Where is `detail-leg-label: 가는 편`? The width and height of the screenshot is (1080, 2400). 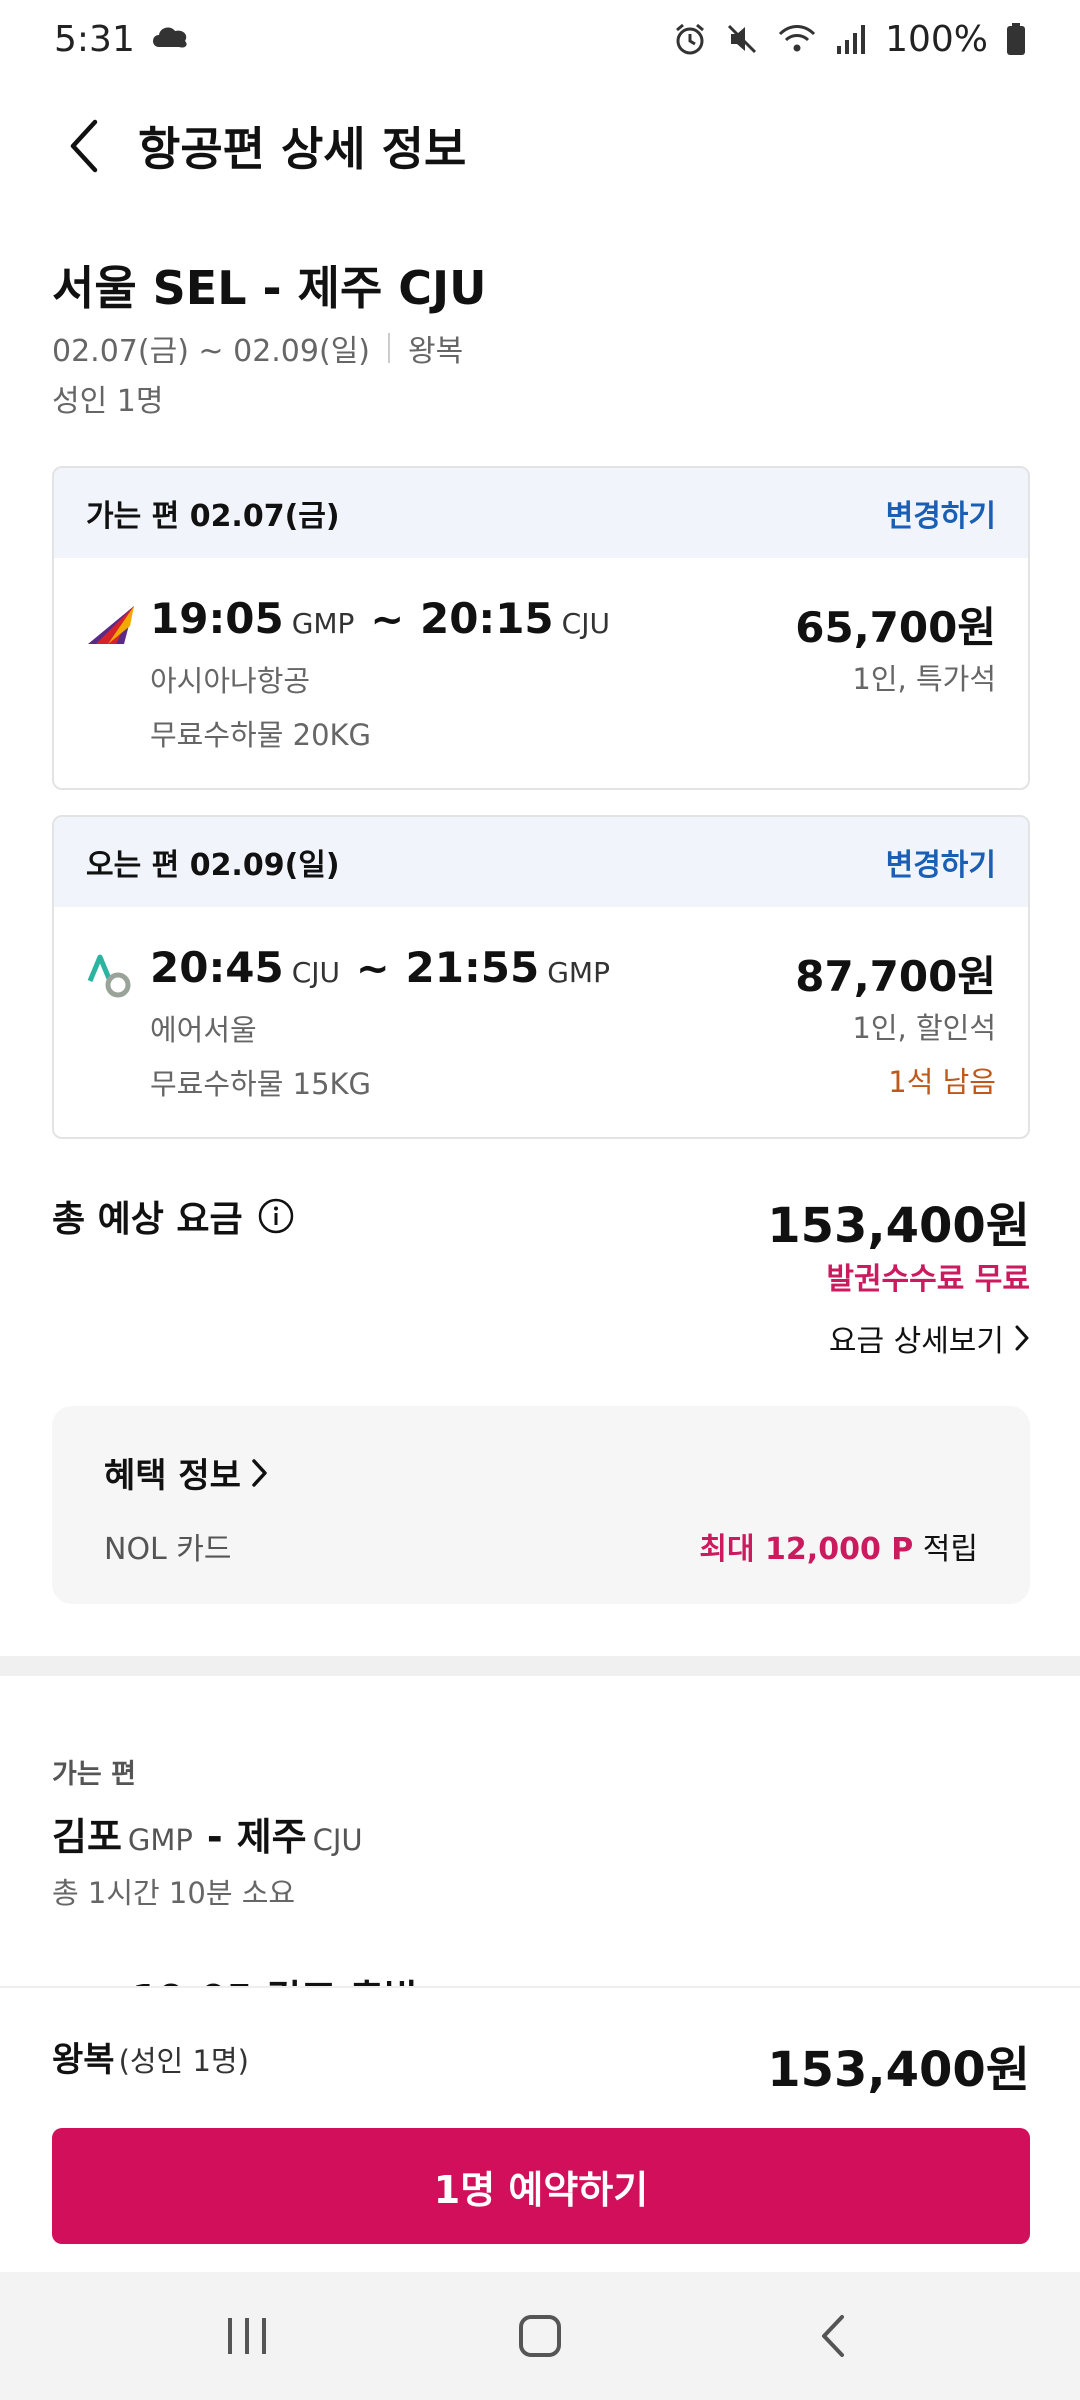 detail-leg-label: 가는 편 is located at coordinates (94, 1774).